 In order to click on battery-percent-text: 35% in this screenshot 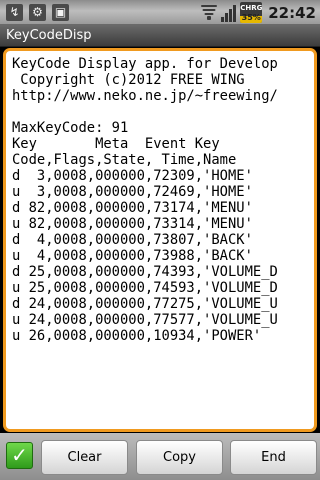, I will do `click(251, 17)`.